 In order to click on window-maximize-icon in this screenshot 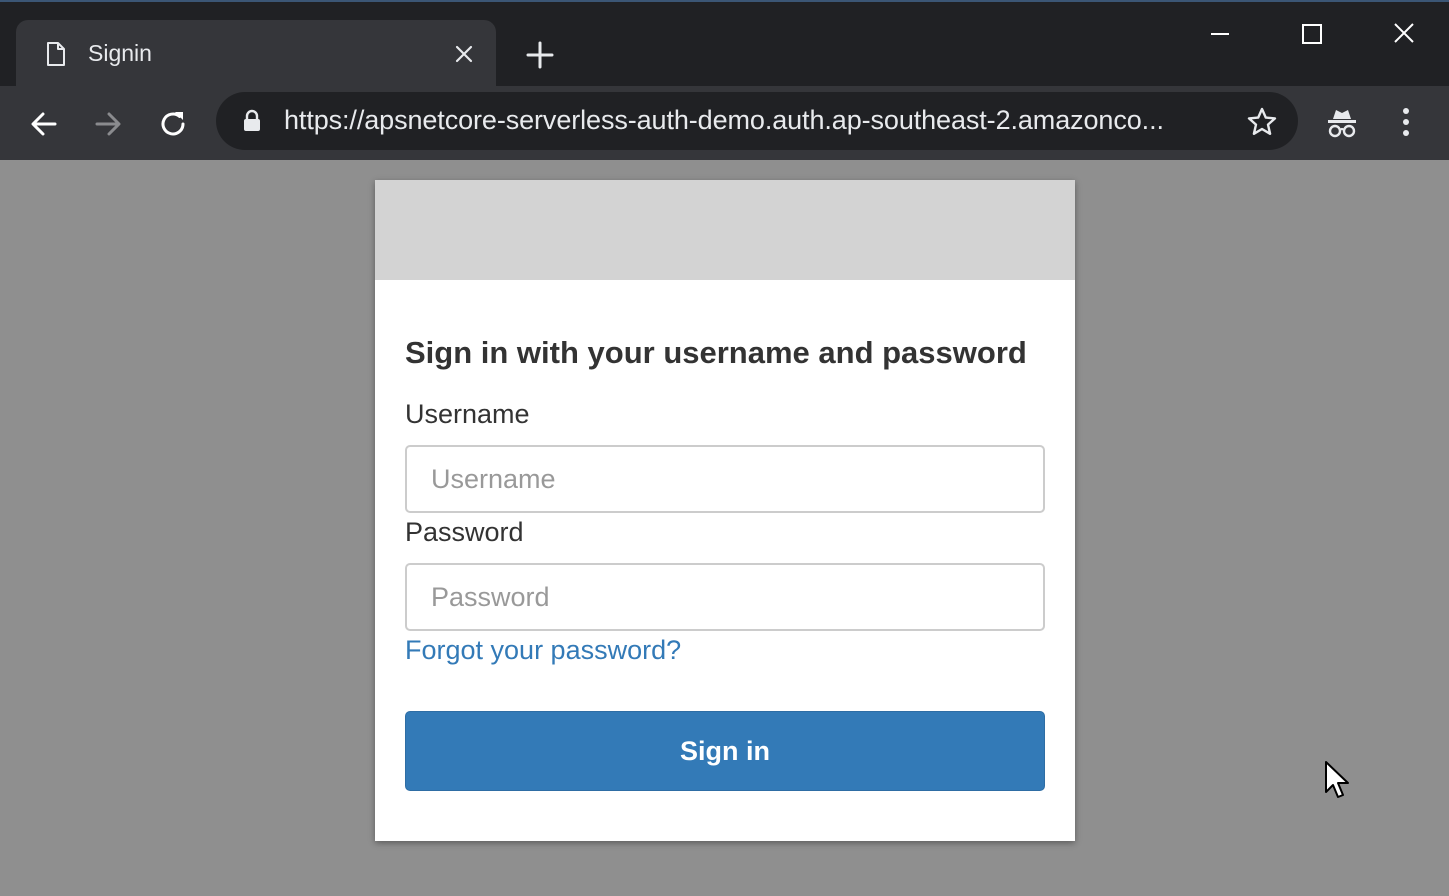, I will do `click(1312, 34)`.